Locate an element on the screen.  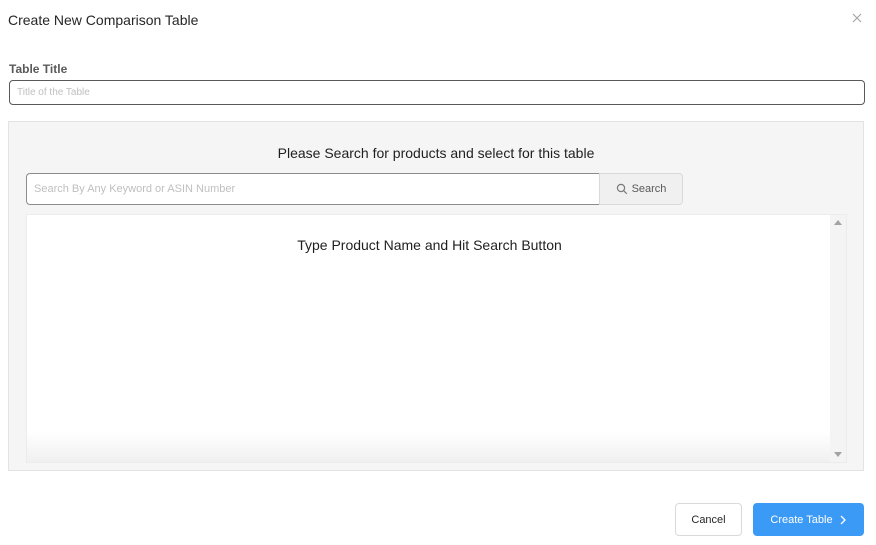
create-table-button: Create Table is located at coordinates (808, 519).